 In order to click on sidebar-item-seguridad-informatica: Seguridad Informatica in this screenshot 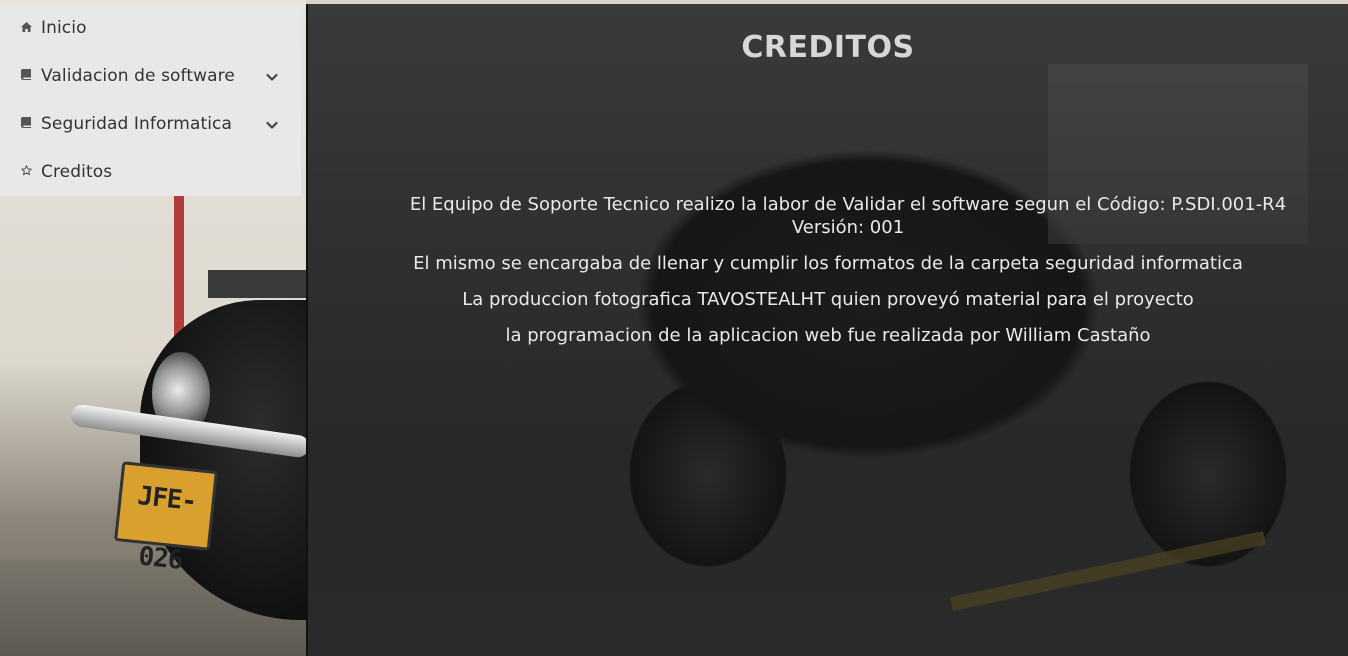, I will do `click(150, 124)`.